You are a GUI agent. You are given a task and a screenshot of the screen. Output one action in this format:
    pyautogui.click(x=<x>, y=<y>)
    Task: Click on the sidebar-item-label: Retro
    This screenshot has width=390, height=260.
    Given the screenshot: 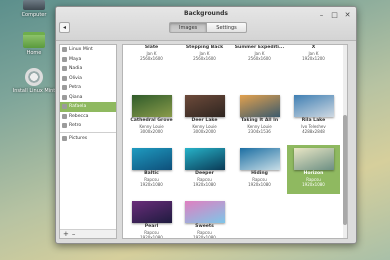 What is the action you would take?
    pyautogui.click(x=75, y=125)
    